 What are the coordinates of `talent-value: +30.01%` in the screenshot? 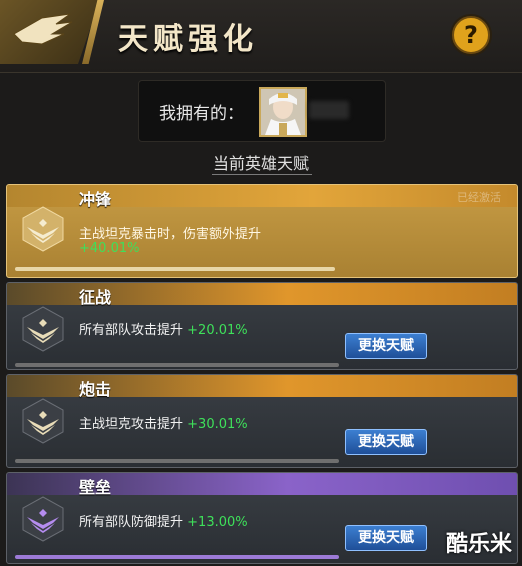 It's located at (217, 424).